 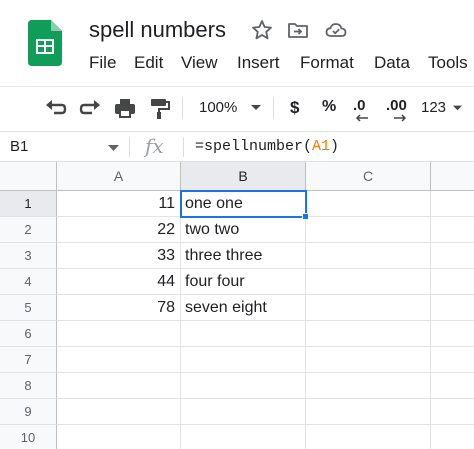 I want to click on zoom-select: 100%, so click(x=218, y=107).